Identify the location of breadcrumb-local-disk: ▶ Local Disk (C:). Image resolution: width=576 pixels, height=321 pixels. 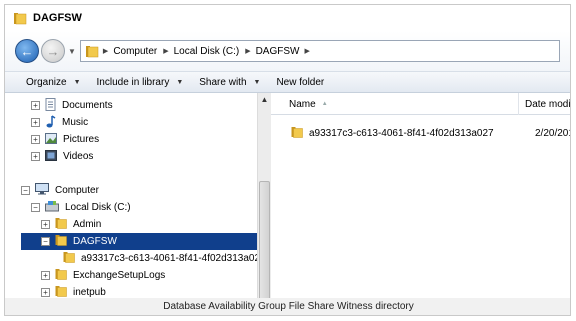
(201, 51).